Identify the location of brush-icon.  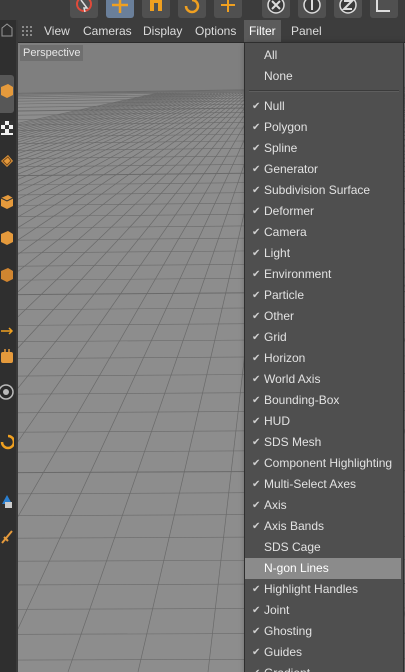
(7, 536).